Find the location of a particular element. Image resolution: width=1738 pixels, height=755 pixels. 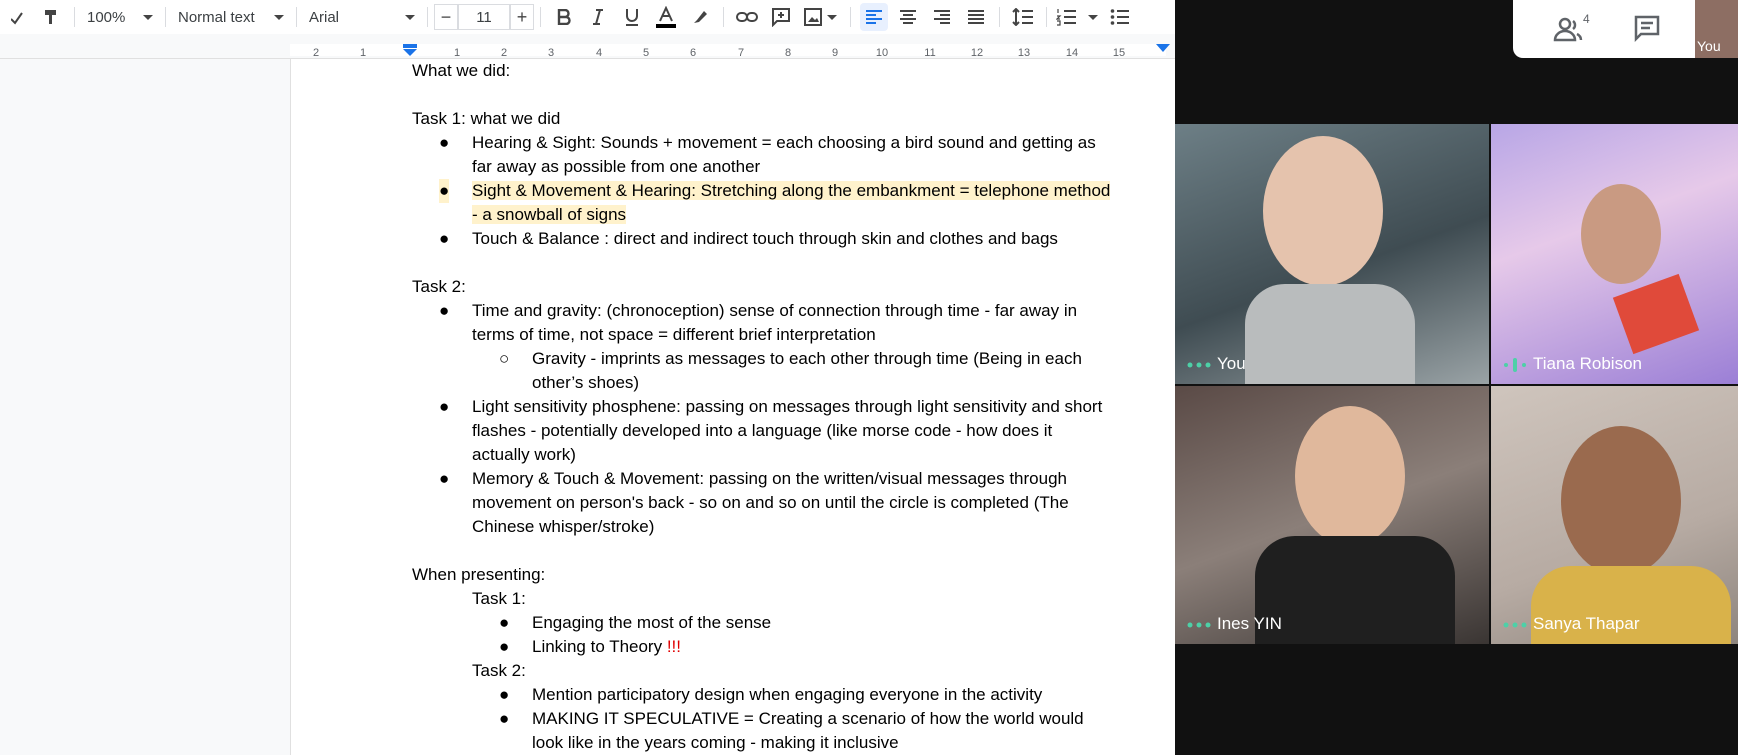

chat-button is located at coordinates (1648, 29).